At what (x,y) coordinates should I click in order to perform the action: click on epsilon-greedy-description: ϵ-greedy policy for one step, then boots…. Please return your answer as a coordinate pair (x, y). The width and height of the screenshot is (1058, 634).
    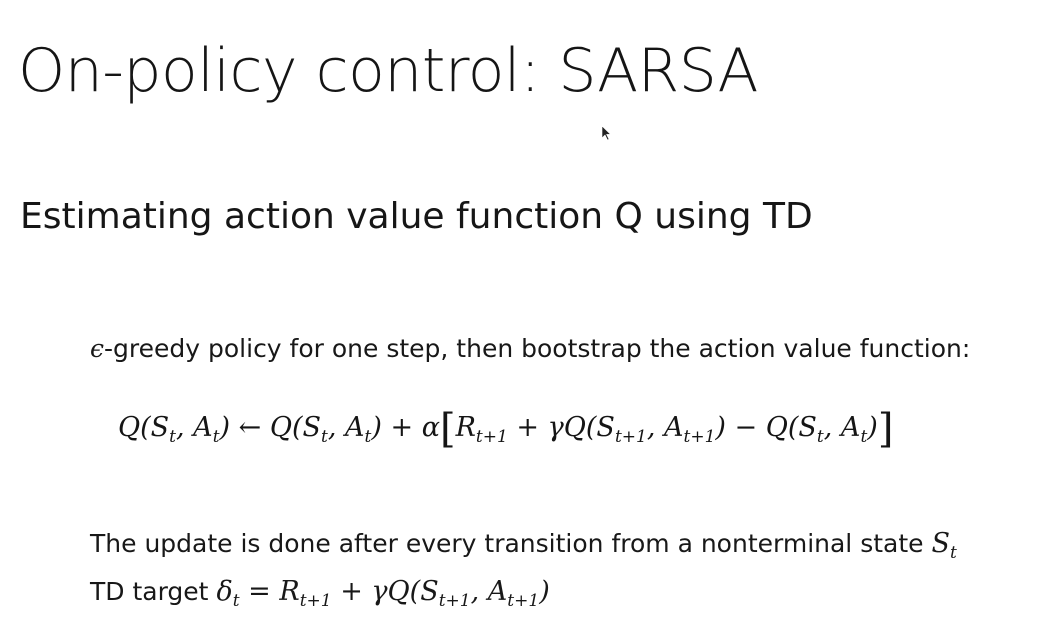
    Looking at the image, I should click on (530, 348).